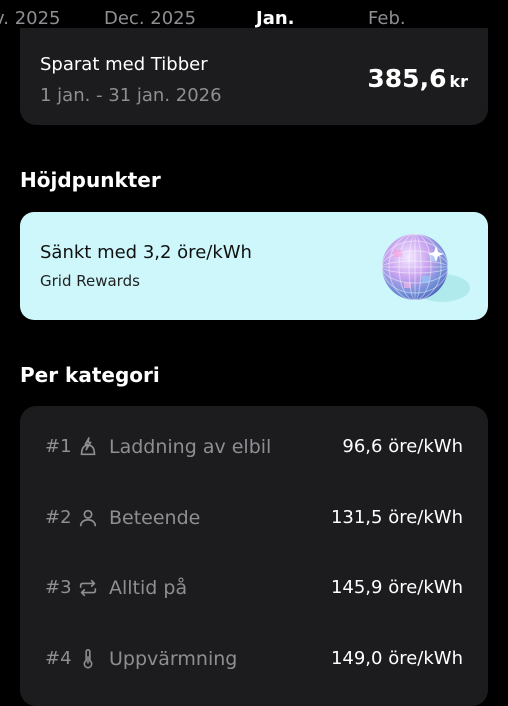 The height and width of the screenshot is (706, 508). I want to click on highlight-title: Sänkt med 3,2 öre/kWh, so click(146, 252).